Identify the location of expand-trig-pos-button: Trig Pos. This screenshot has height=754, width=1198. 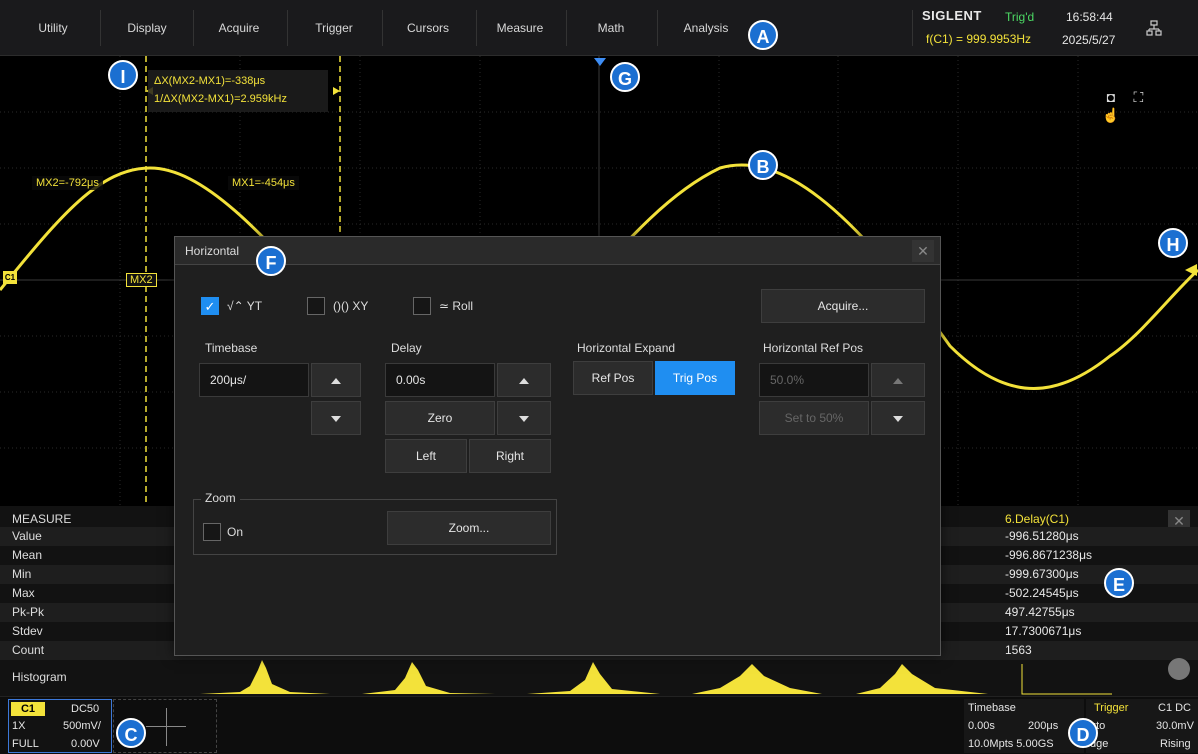
(695, 378).